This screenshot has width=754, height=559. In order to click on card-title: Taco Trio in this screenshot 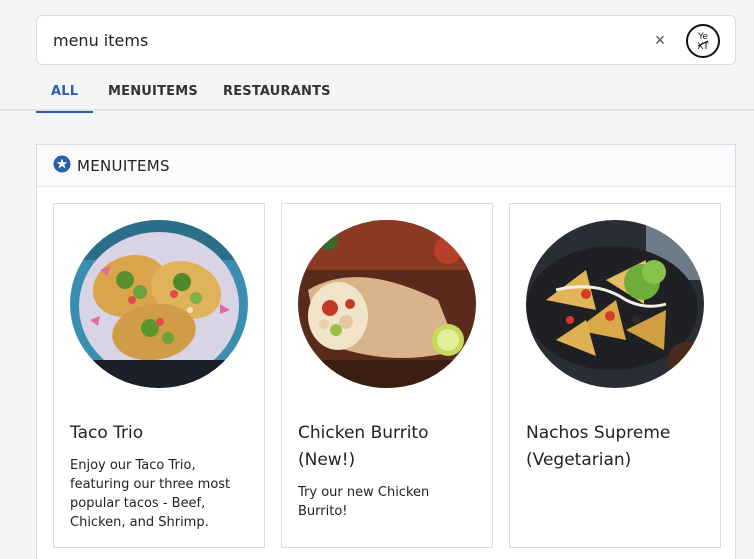, I will do `click(107, 433)`.